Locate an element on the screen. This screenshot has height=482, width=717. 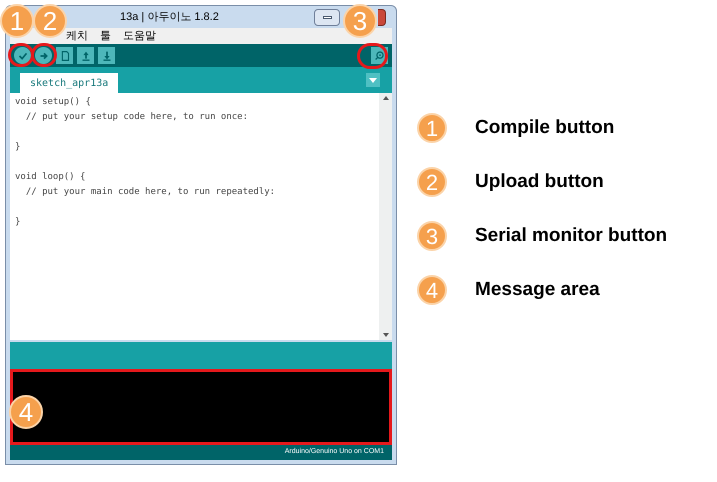
legend-label: Compile button is located at coordinates (544, 128).